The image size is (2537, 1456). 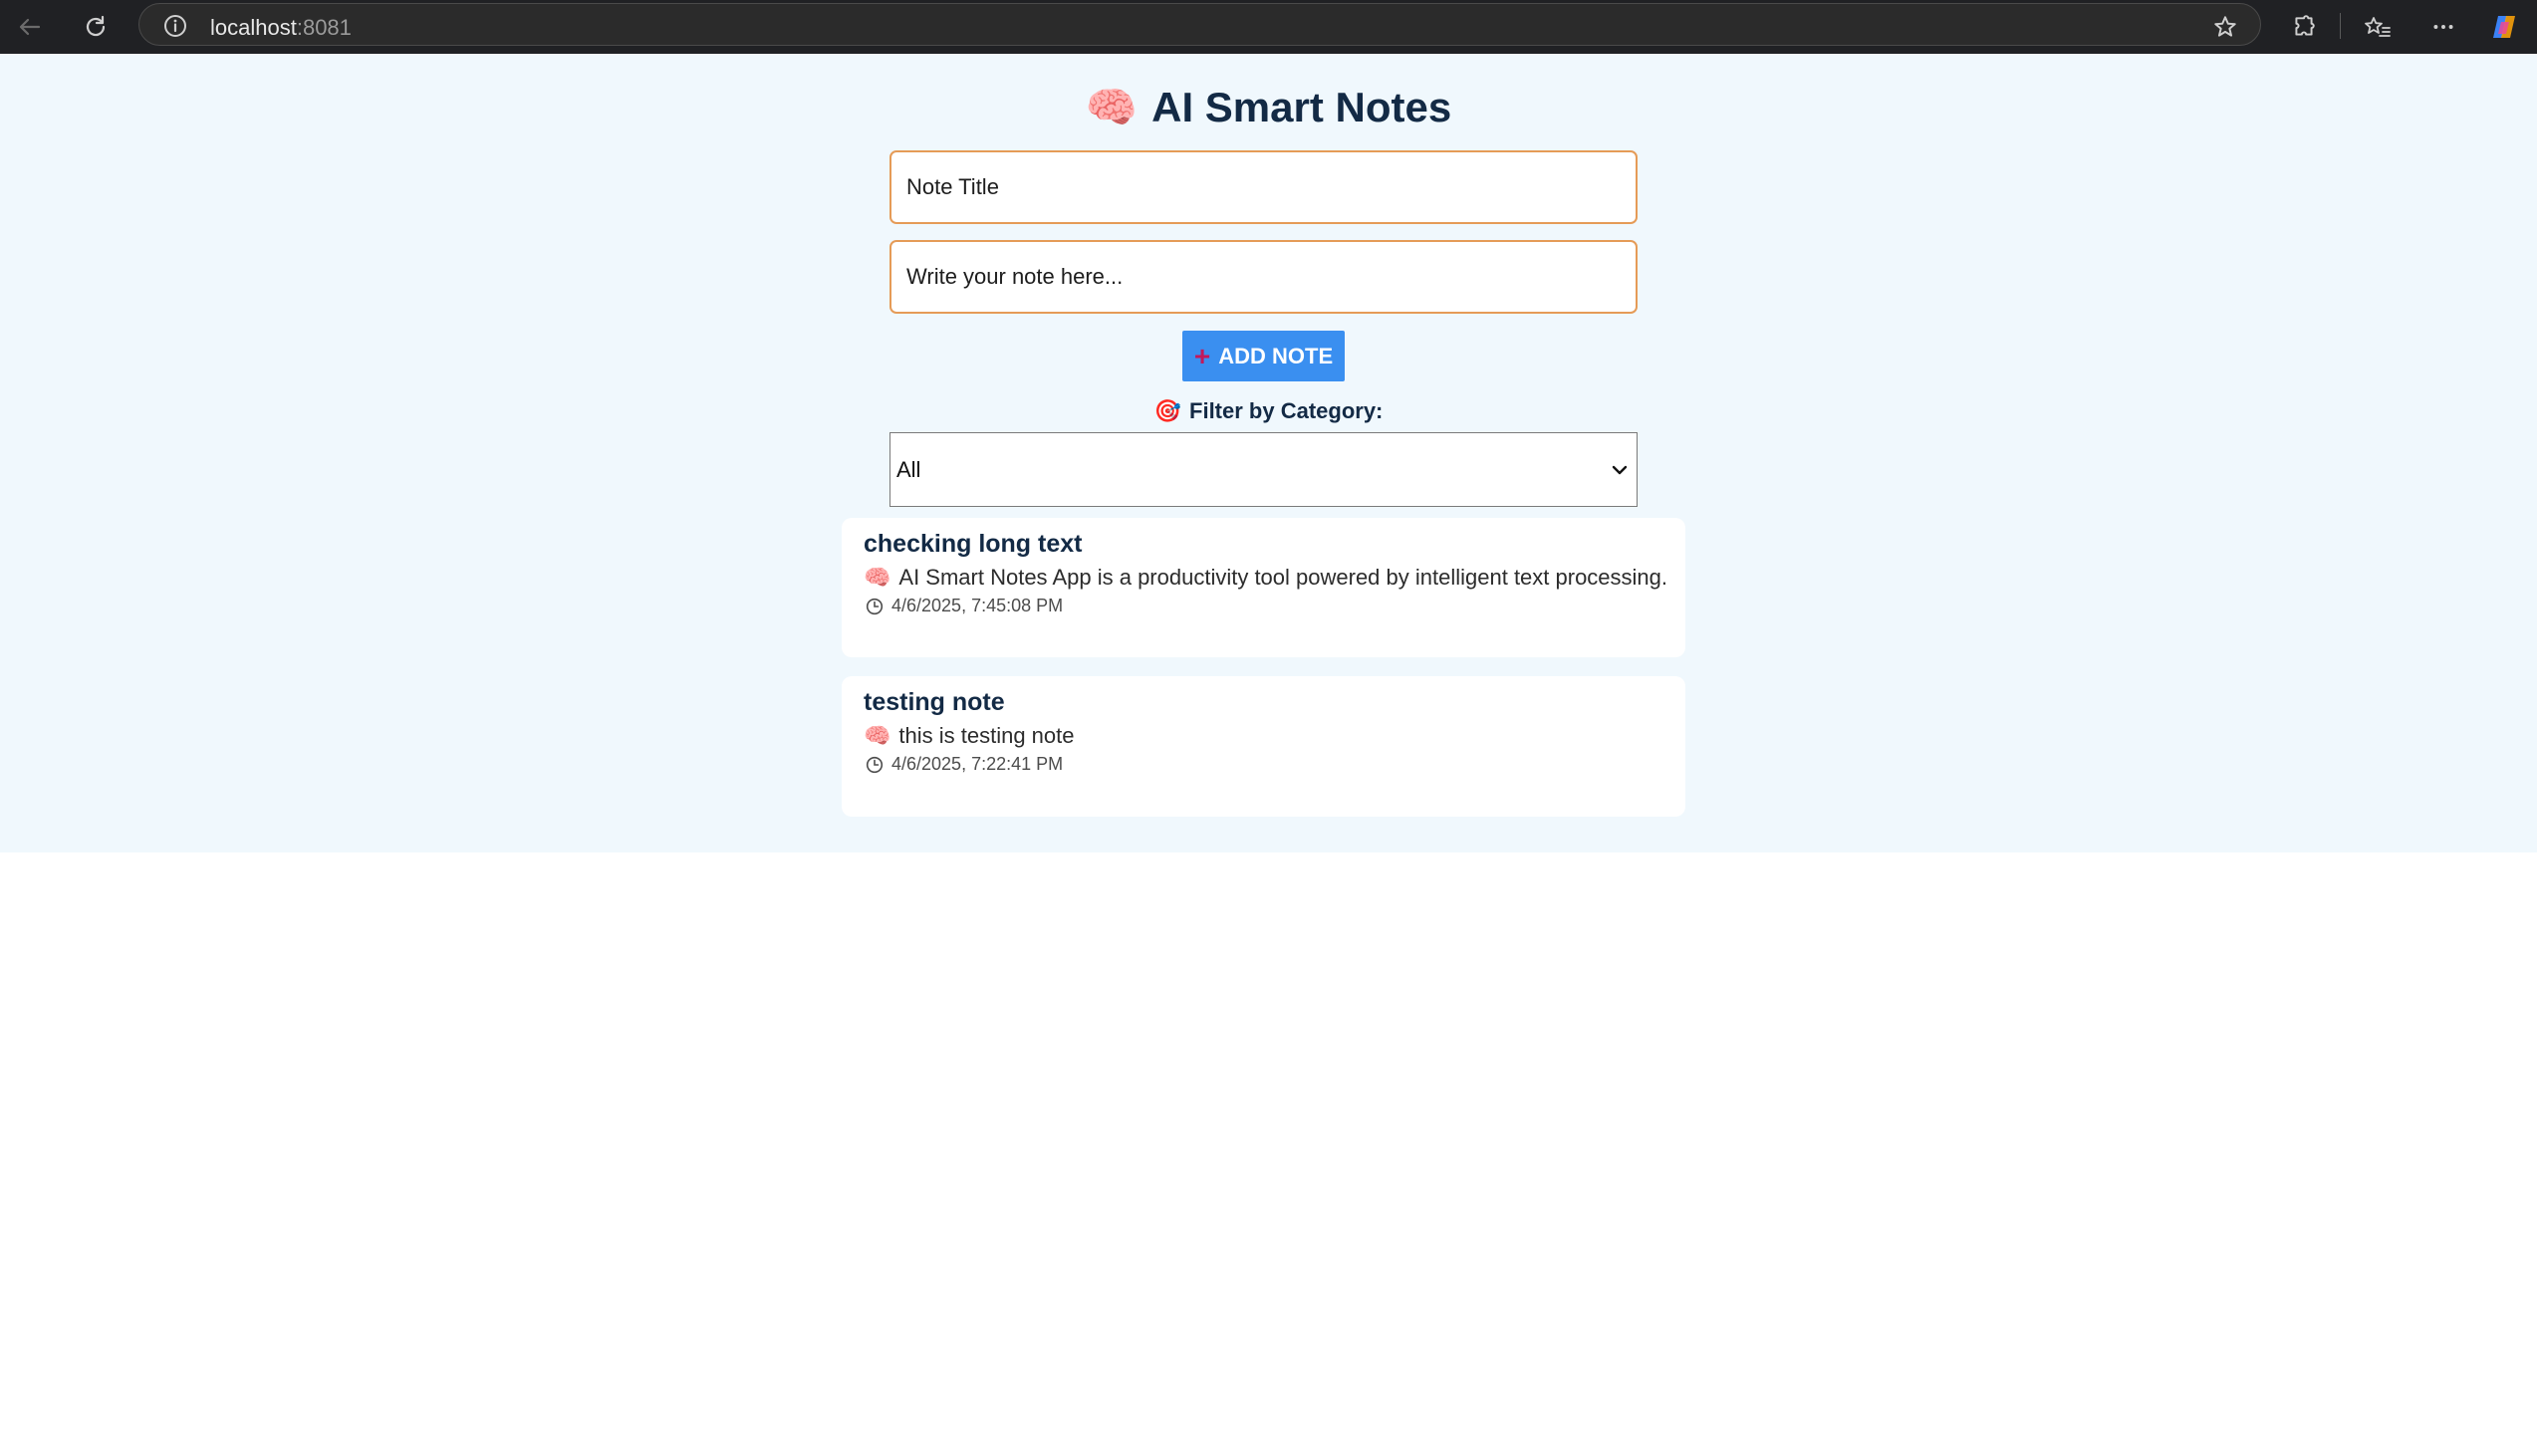 I want to click on favorites-button, so click(x=2378, y=27).